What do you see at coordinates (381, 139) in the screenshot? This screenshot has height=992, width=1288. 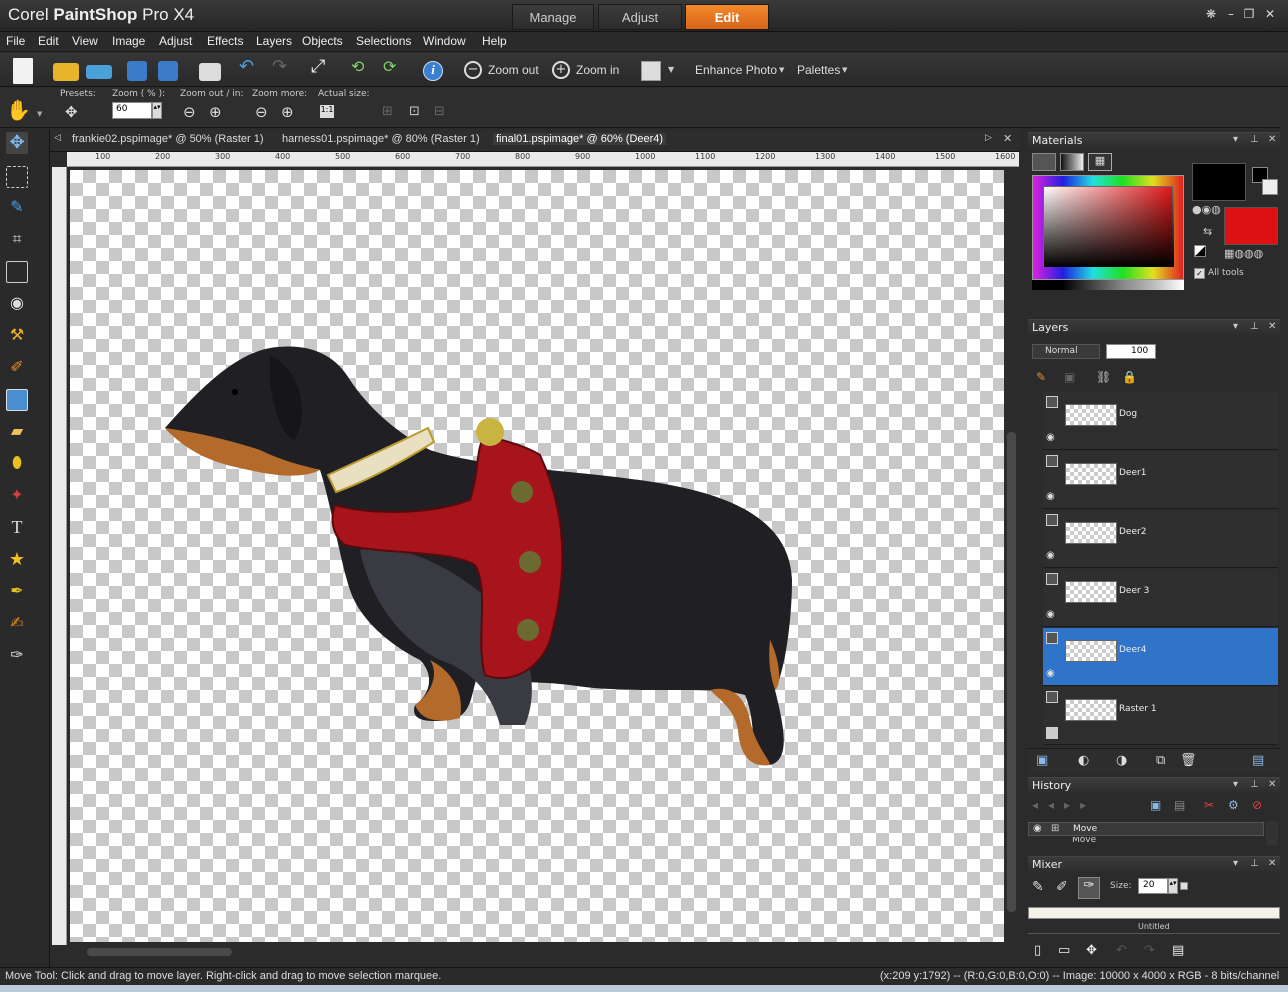 I see `tab-harness01: harness01.pspimage* @ 80% (Raster 1)` at bounding box center [381, 139].